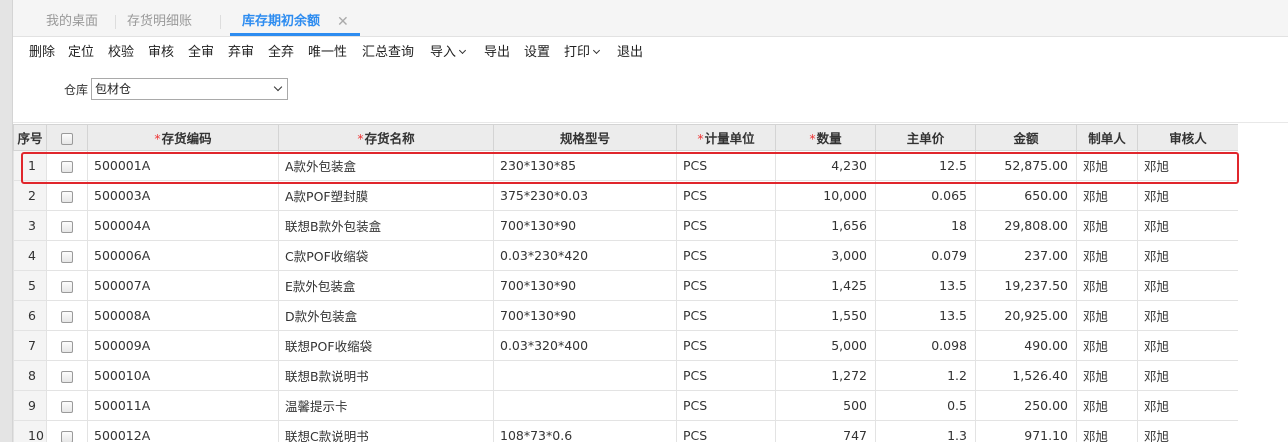  Describe the element at coordinates (281, 22) in the screenshot. I see `tab-inventory-opening-balance: 库存期初余额` at that location.